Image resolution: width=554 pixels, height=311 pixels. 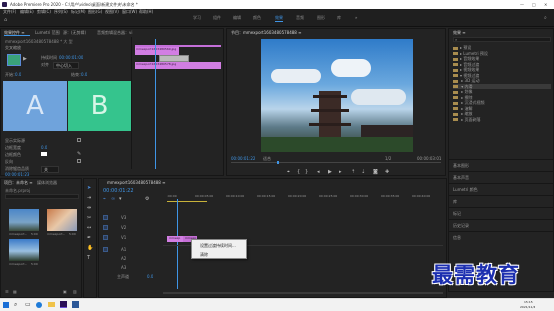 I want to click on task-view-icon: ▭, so click(x=28, y=304).